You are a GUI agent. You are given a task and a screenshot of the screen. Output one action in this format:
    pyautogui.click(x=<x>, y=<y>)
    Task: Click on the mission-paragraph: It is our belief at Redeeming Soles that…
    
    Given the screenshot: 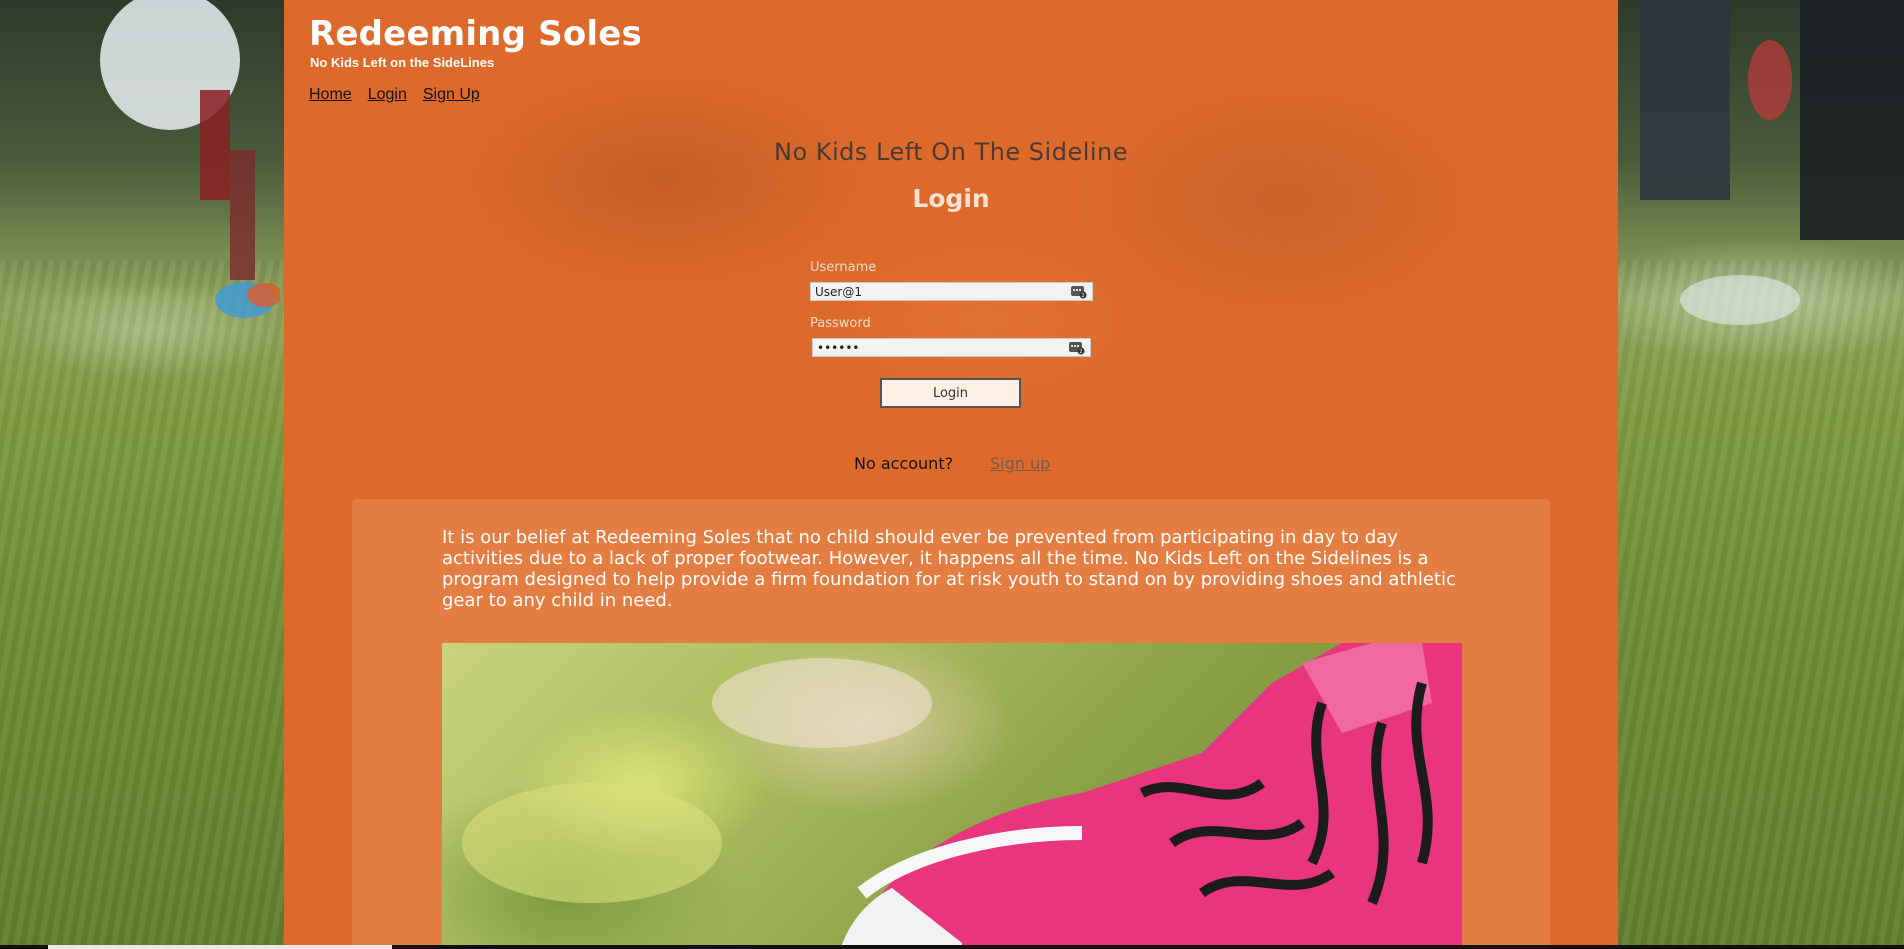 What is the action you would take?
    pyautogui.click(x=949, y=569)
    